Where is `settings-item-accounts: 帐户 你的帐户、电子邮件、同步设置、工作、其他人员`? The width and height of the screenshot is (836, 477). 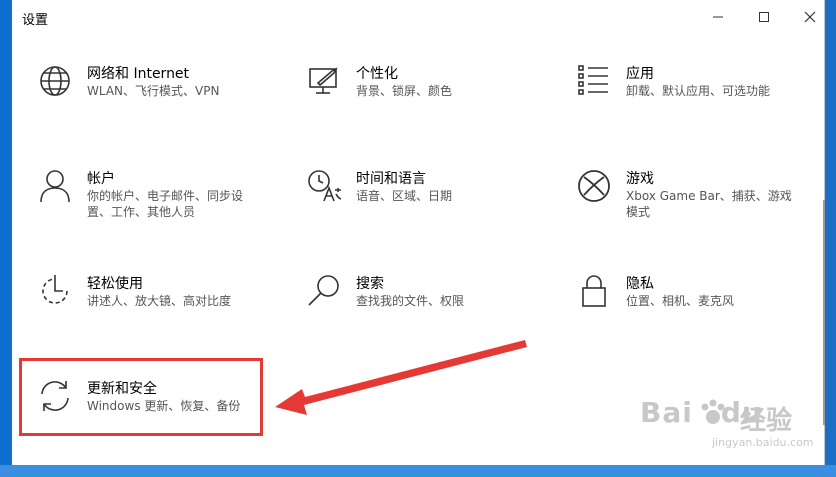 settings-item-accounts: 帐户 你的帐户、电子邮件、同步设置、工作、其他人员 is located at coordinates (157, 203).